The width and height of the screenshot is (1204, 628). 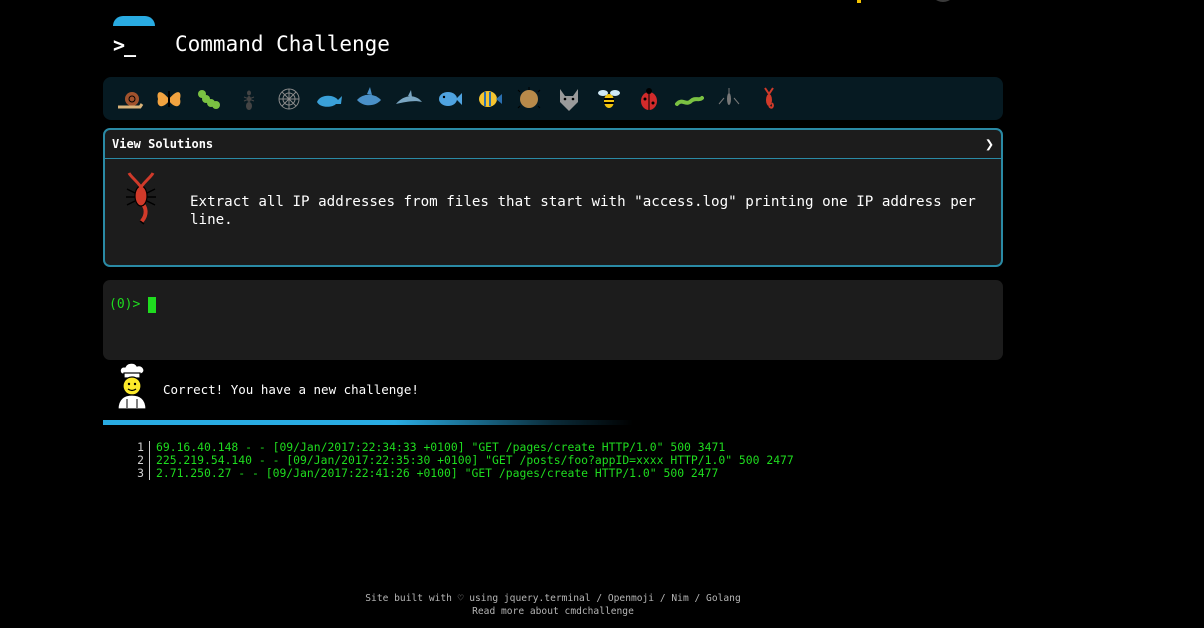 What do you see at coordinates (125, 304) in the screenshot?
I see `terminal-prompt: (0)>` at bounding box center [125, 304].